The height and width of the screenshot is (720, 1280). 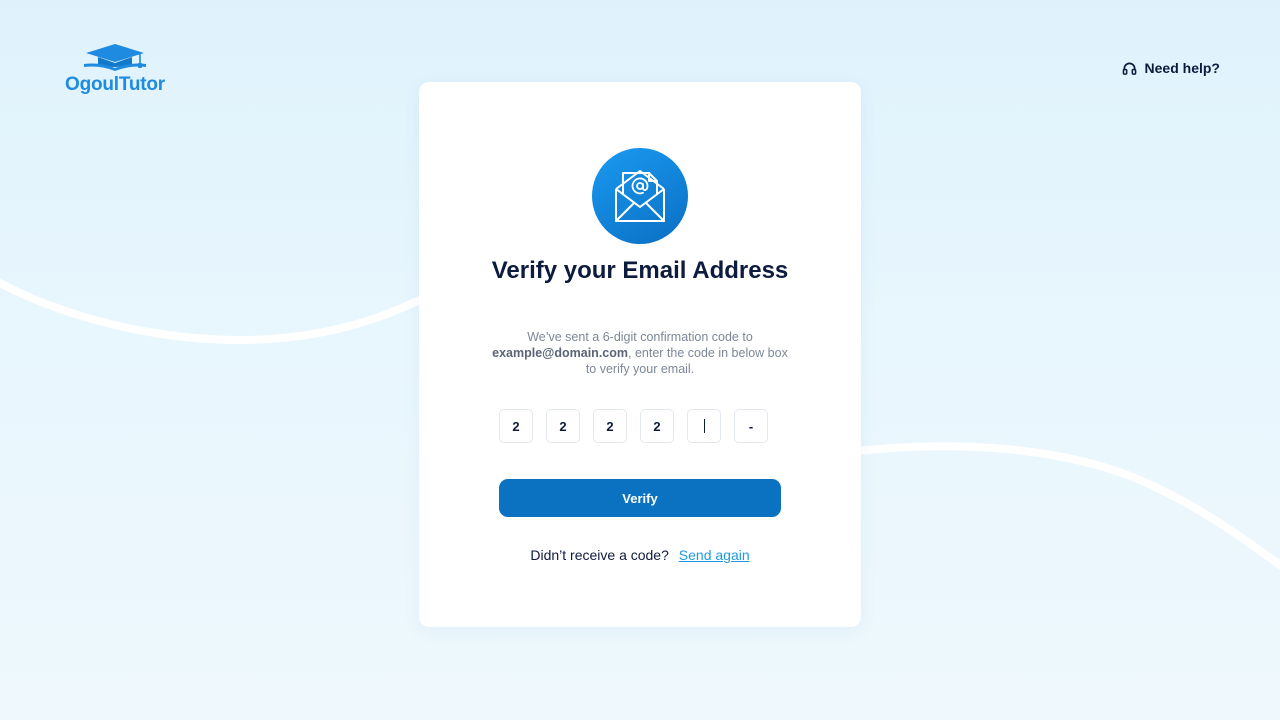 I want to click on brand-logo: OgoulTutor, so click(x=115, y=69).